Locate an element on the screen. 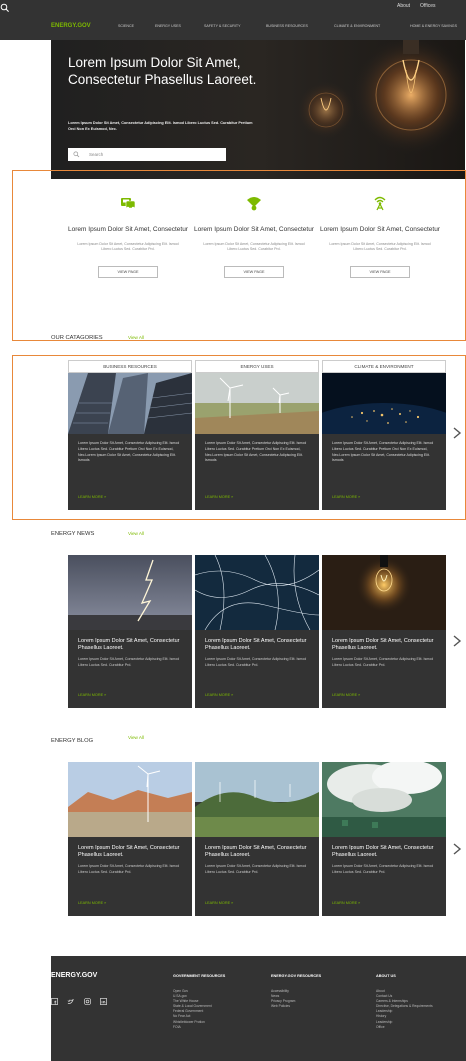 The width and height of the screenshot is (466, 1061). news-title: ENERGY NEWS is located at coordinates (73, 534).